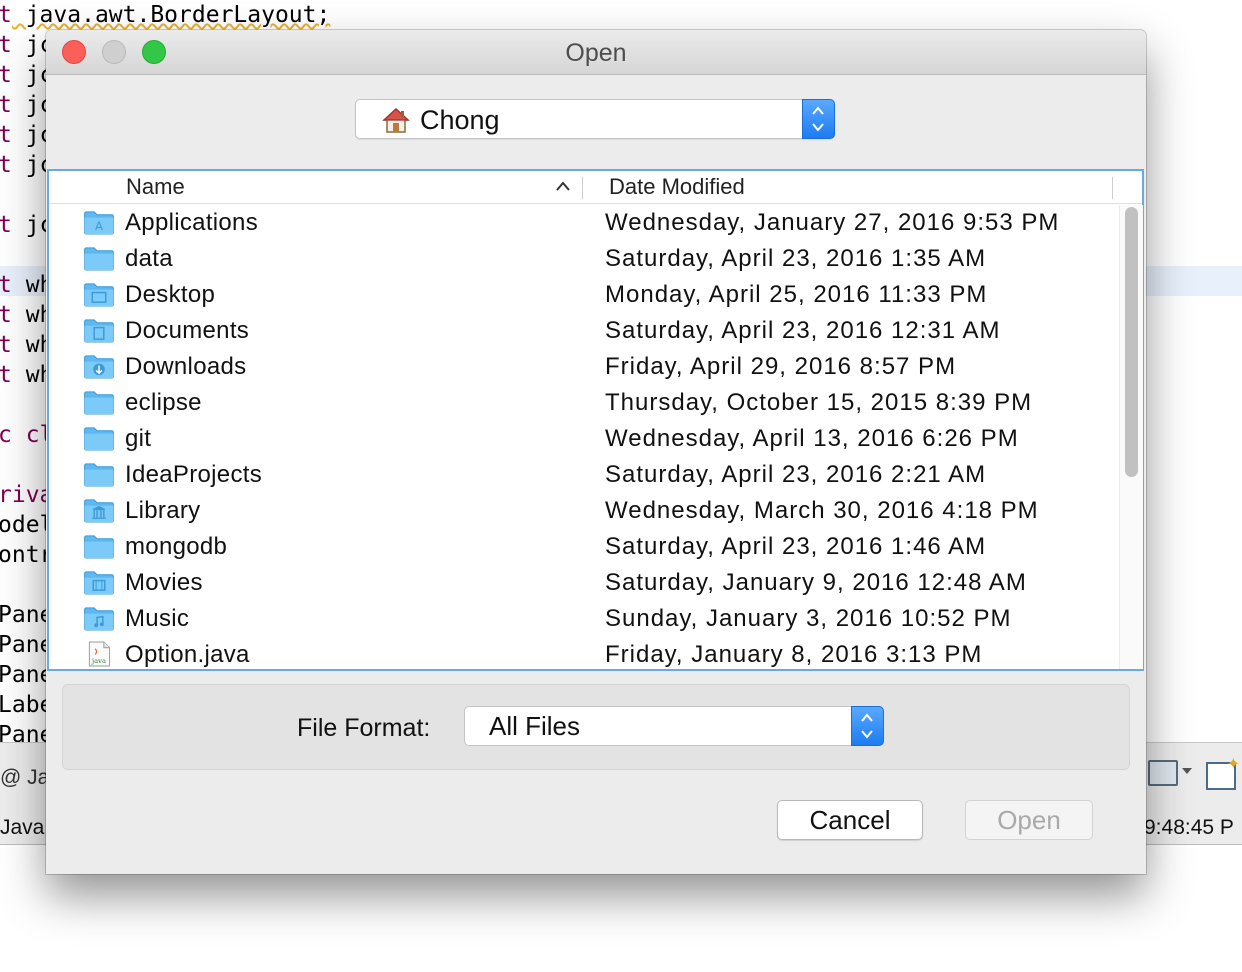 Image resolution: width=1242 pixels, height=972 pixels. I want to click on cancel-button: Cancel, so click(850, 820).